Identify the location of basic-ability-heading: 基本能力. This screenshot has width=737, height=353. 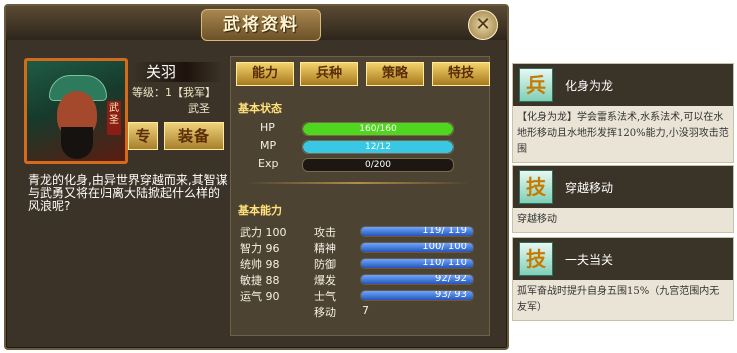
(260, 210).